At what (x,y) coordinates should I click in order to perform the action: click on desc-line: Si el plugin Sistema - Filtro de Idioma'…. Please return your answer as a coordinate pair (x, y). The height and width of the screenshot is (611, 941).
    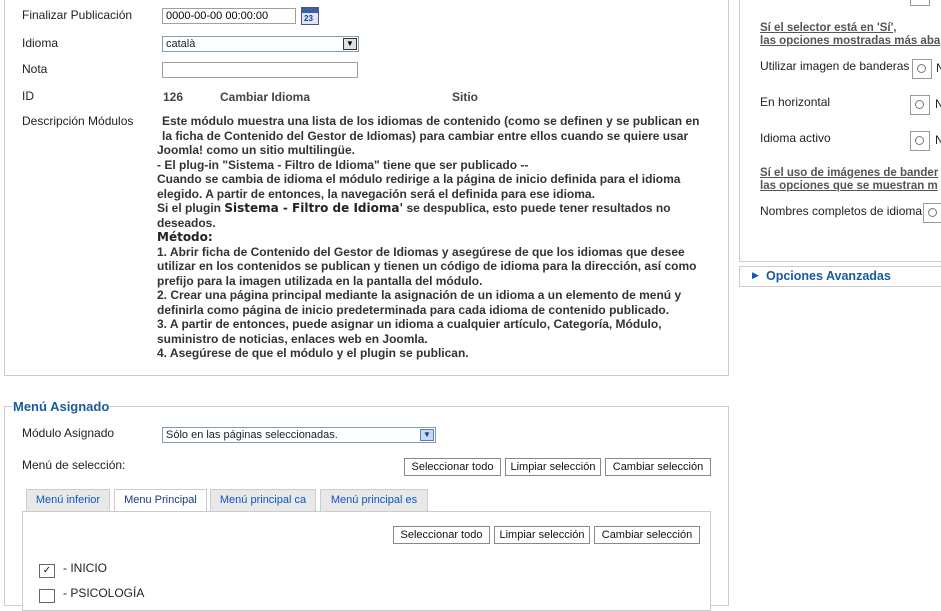
    Looking at the image, I should click on (437, 208).